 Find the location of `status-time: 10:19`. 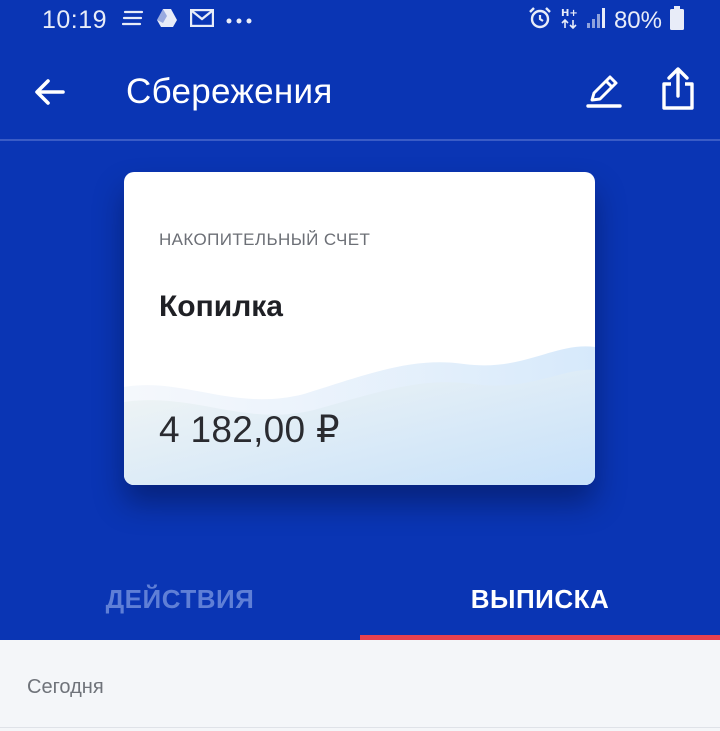

status-time: 10:19 is located at coordinates (75, 20).